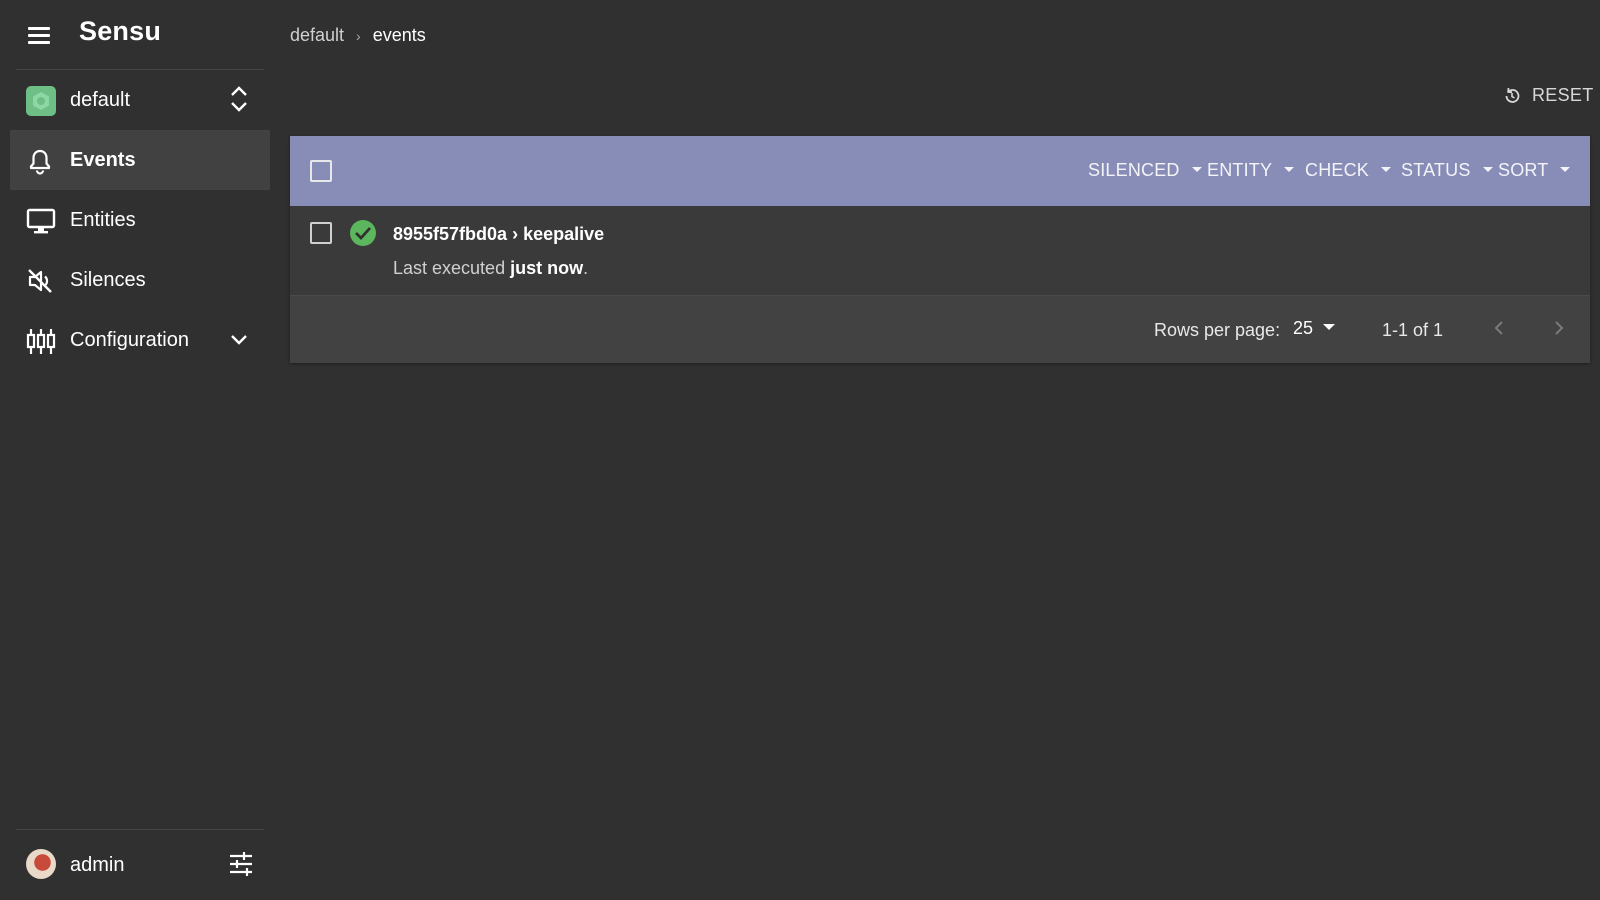  What do you see at coordinates (39, 35) in the screenshot?
I see `menu-icon` at bounding box center [39, 35].